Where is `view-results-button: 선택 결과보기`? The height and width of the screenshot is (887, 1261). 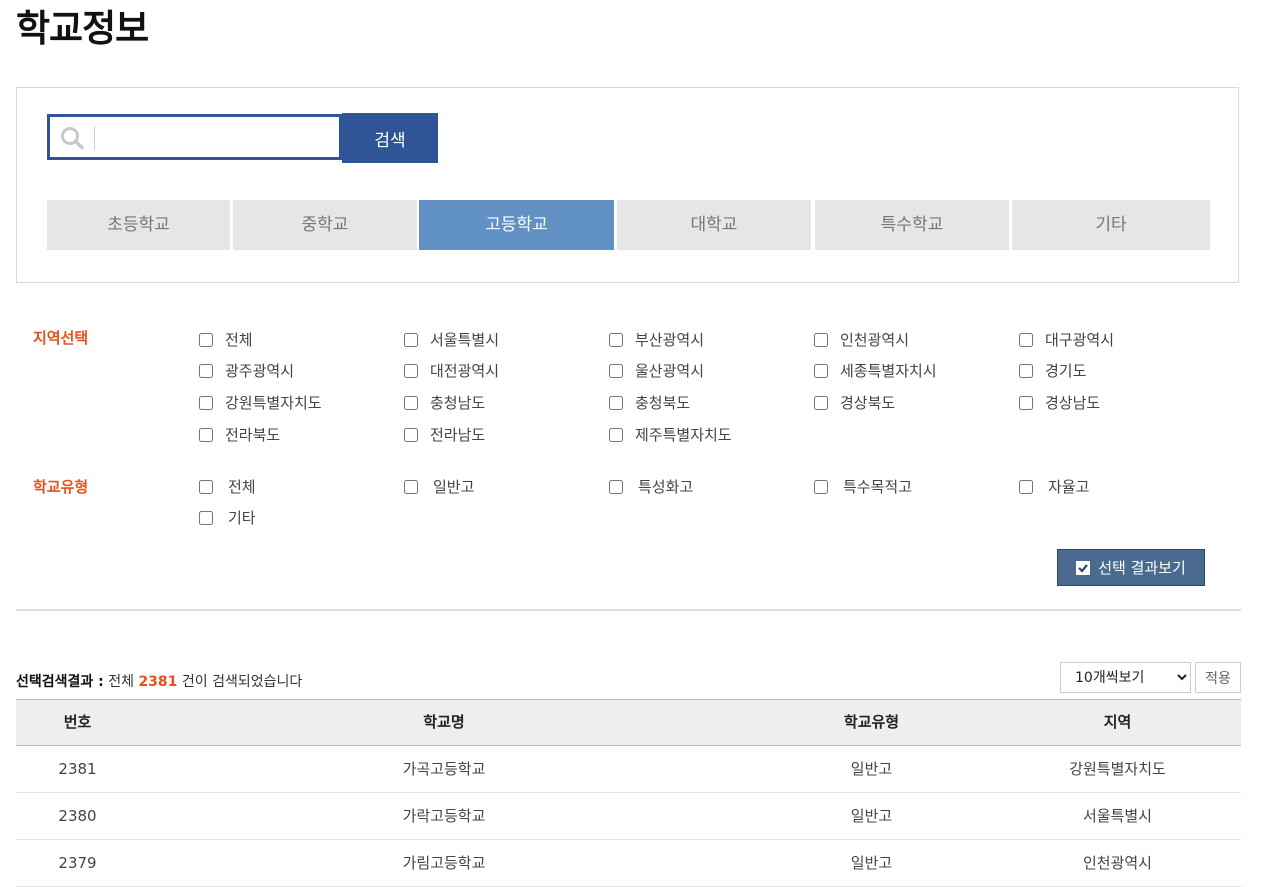
view-results-button: 선택 결과보기 is located at coordinates (1131, 567).